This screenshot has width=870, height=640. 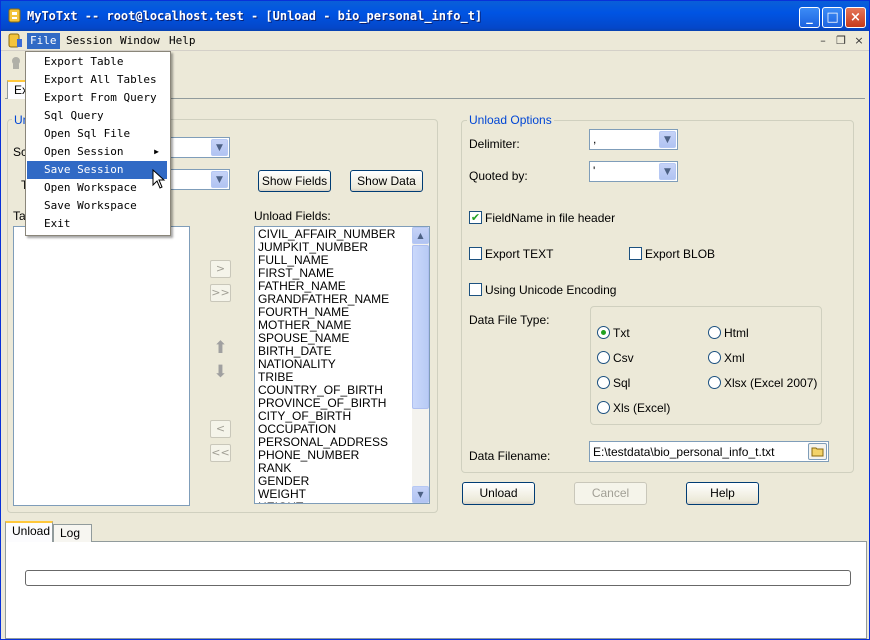 What do you see at coordinates (770, 383) in the screenshot?
I see `radio-xlsx-label: Xlsx (Excel 2007)` at bounding box center [770, 383].